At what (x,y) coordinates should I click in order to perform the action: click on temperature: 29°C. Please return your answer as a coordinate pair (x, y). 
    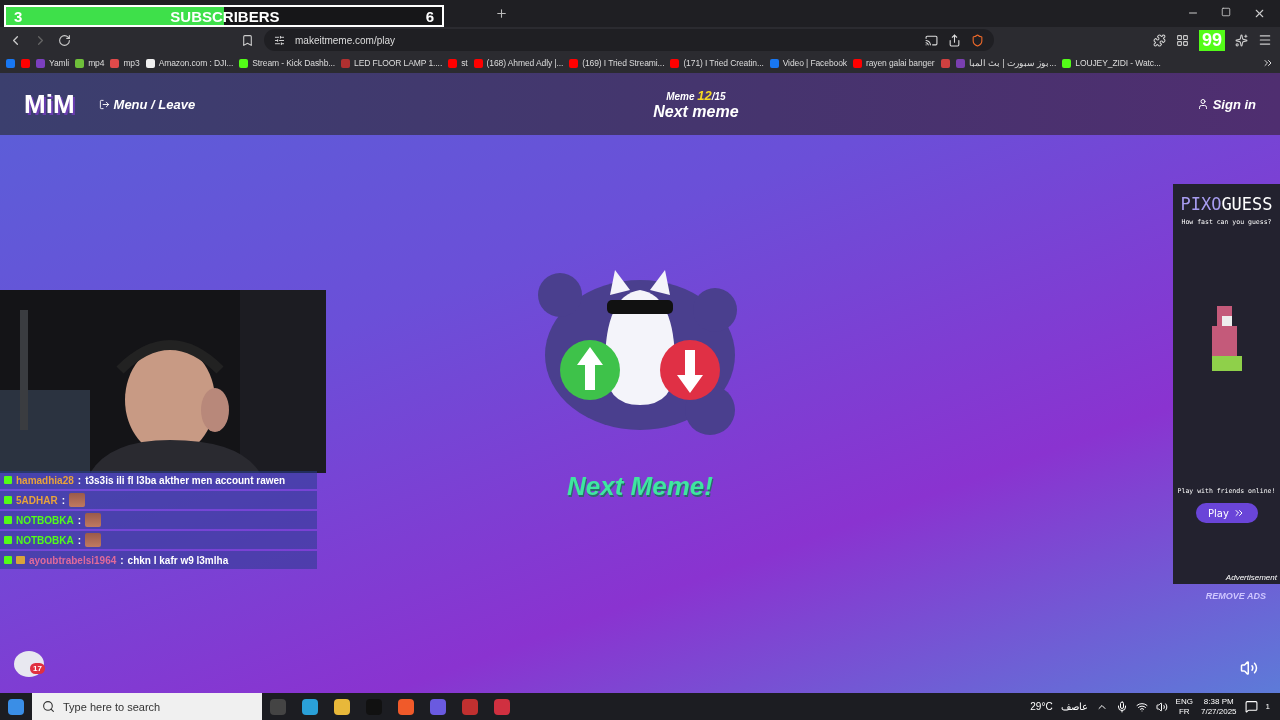
    Looking at the image, I should click on (1041, 706).